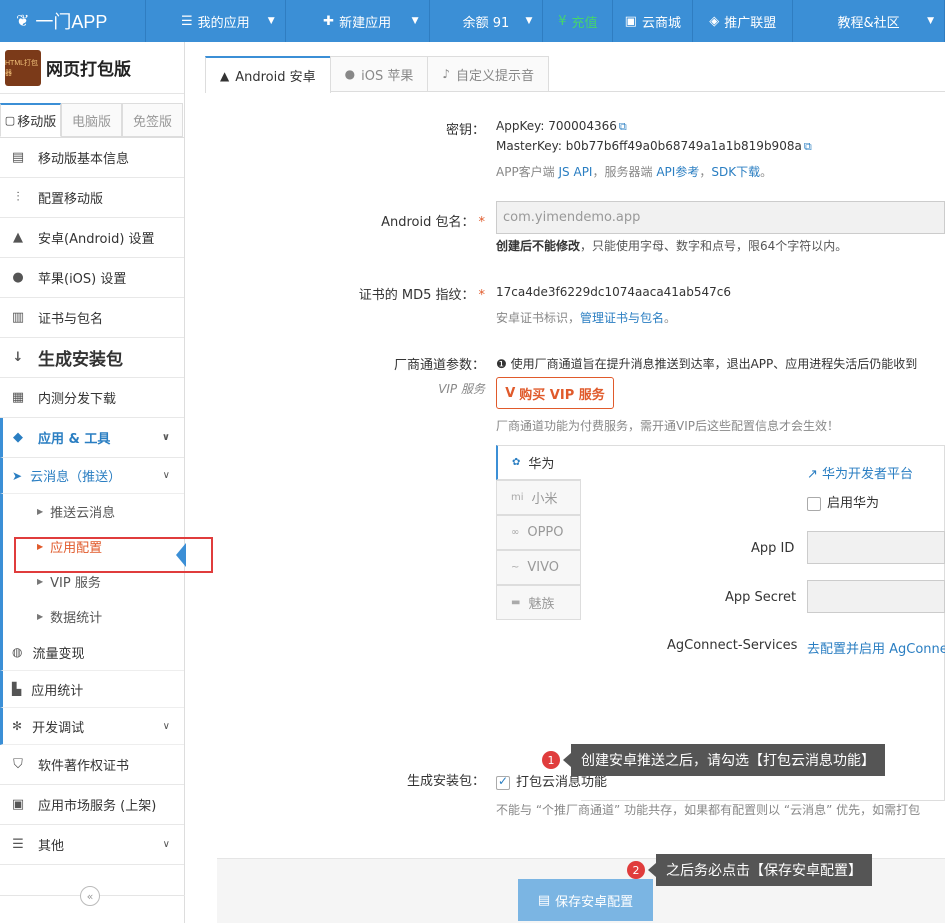  Describe the element at coordinates (365, 23) in the screenshot. I see `new-app-label: 新建应用` at that location.